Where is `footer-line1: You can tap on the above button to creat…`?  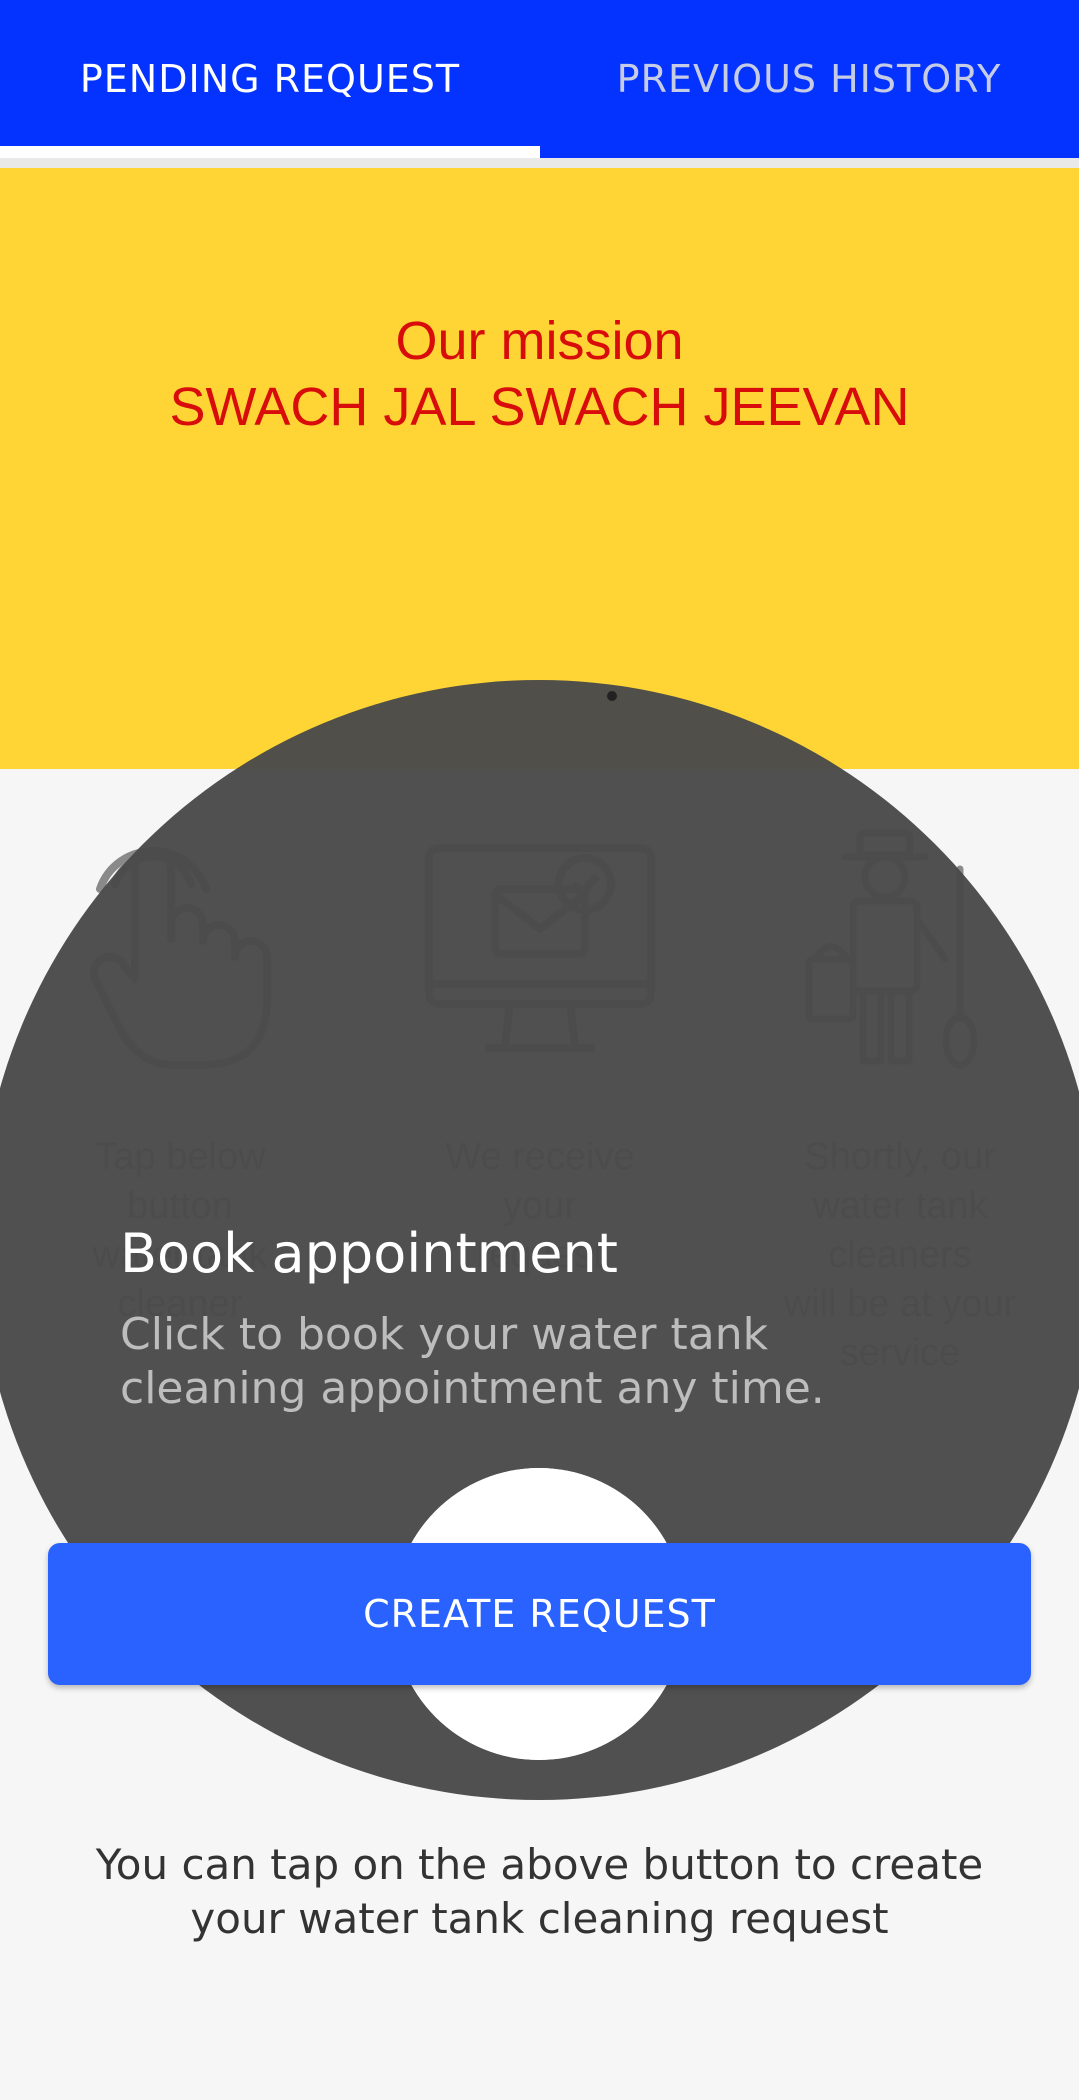
footer-line1: You can tap on the above button to creat… is located at coordinates (539, 1864).